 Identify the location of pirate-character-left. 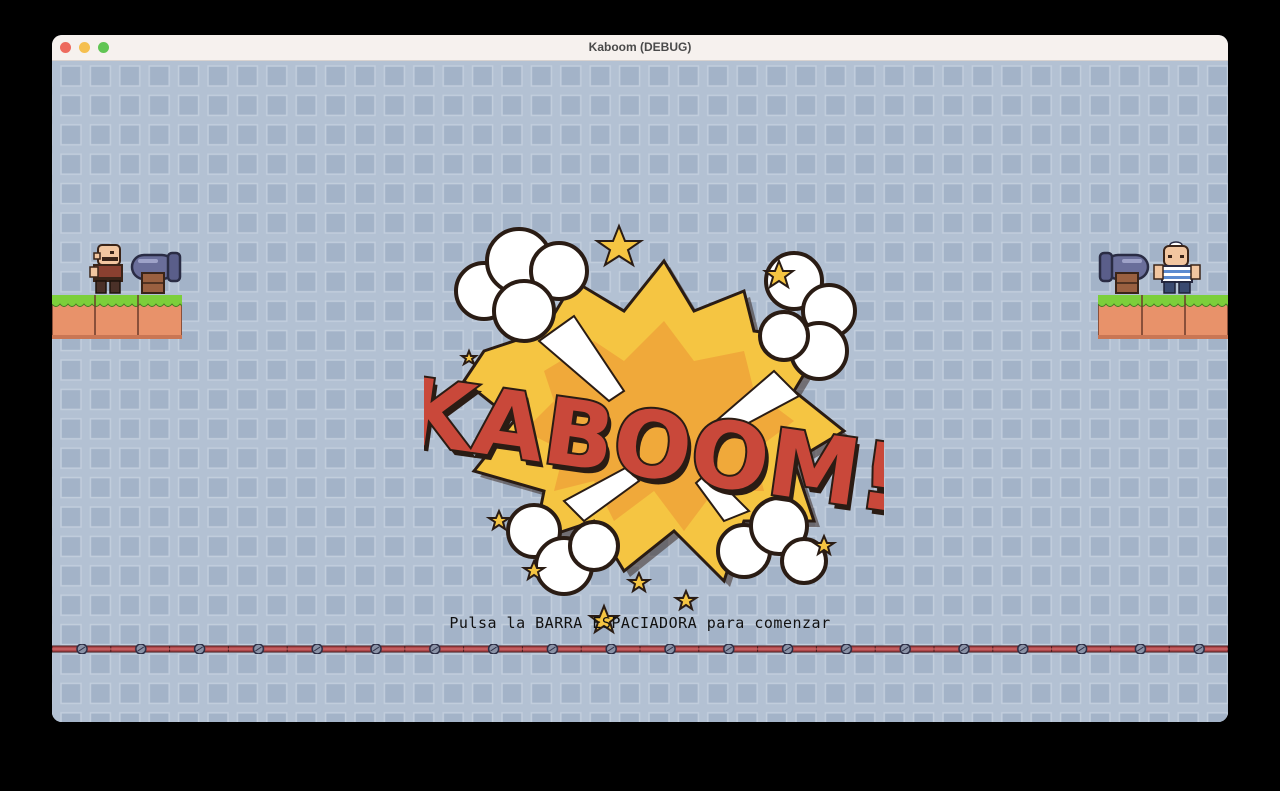
(106, 269).